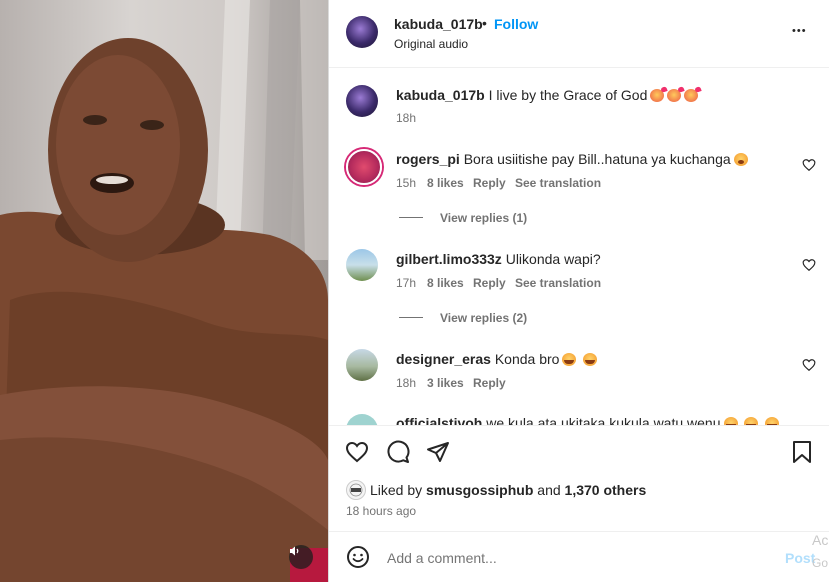  I want to click on liked-by-prefix: Liked by, so click(396, 490).